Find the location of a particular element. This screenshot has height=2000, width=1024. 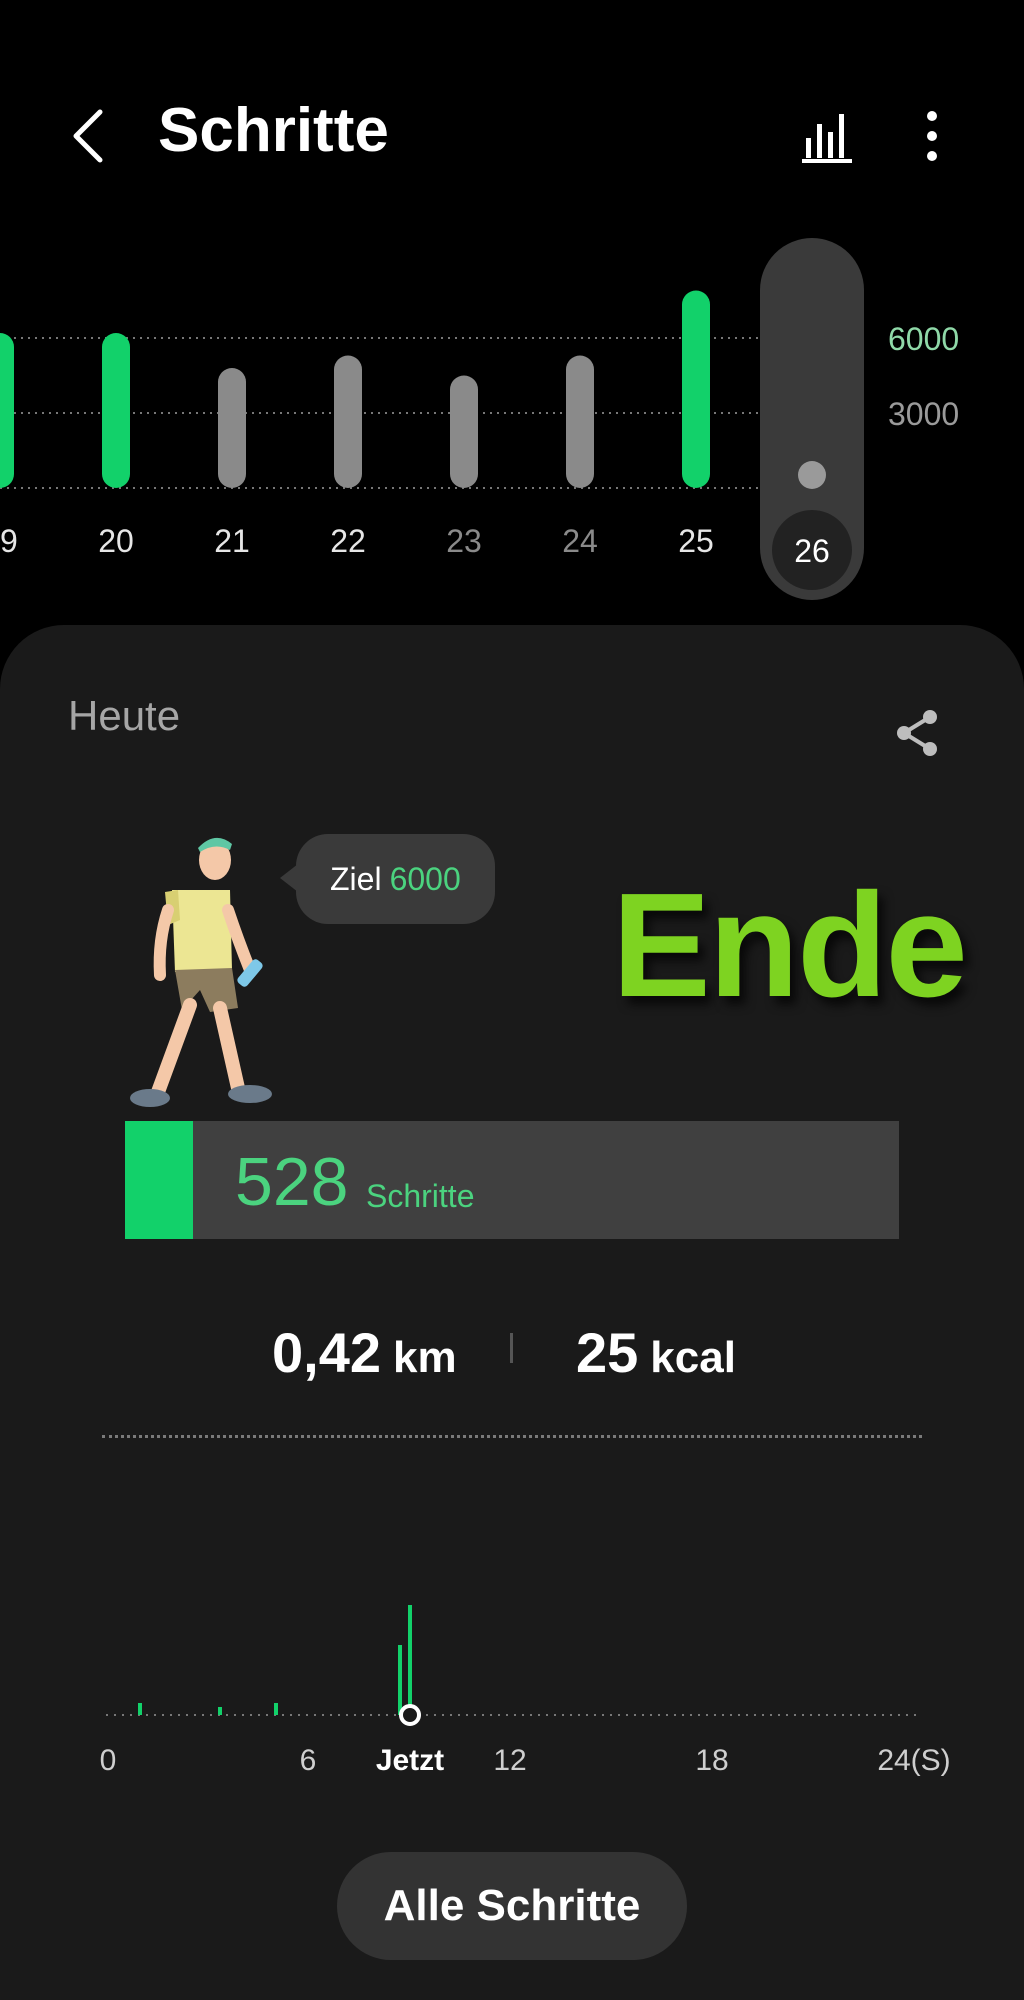

steps-count: 528 is located at coordinates (292, 1182).